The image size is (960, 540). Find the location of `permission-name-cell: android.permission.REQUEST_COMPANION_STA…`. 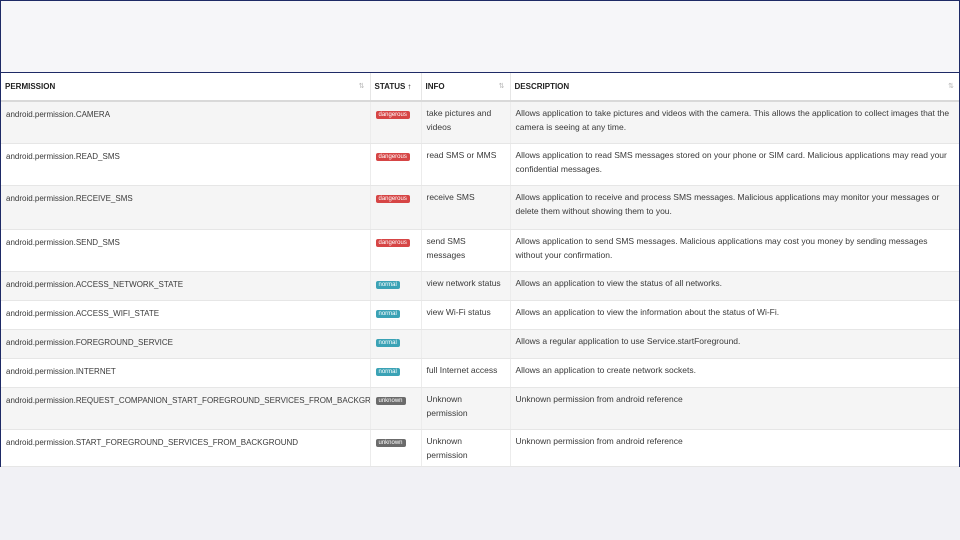

permission-name-cell: android.permission.REQUEST_COMPANION_STA… is located at coordinates (186, 408).